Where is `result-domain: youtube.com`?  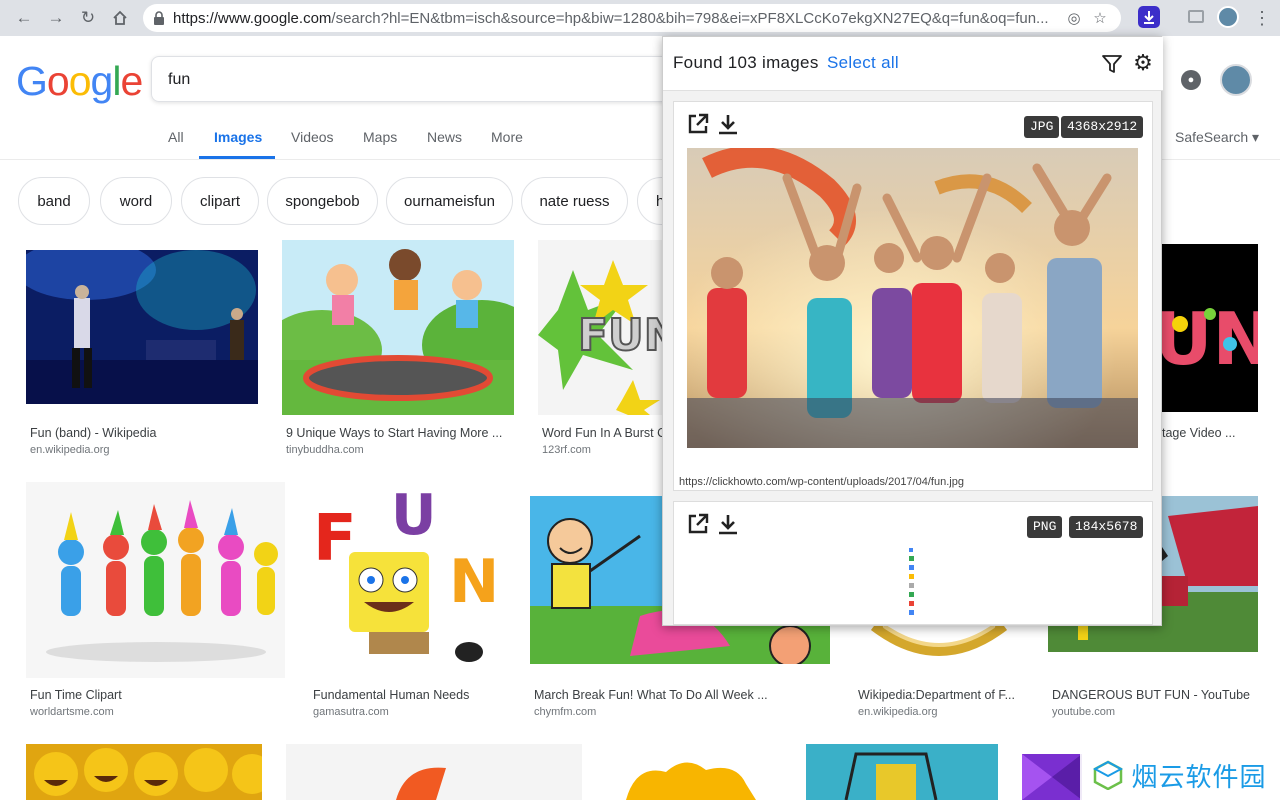
result-domain: youtube.com is located at coordinates (1083, 712).